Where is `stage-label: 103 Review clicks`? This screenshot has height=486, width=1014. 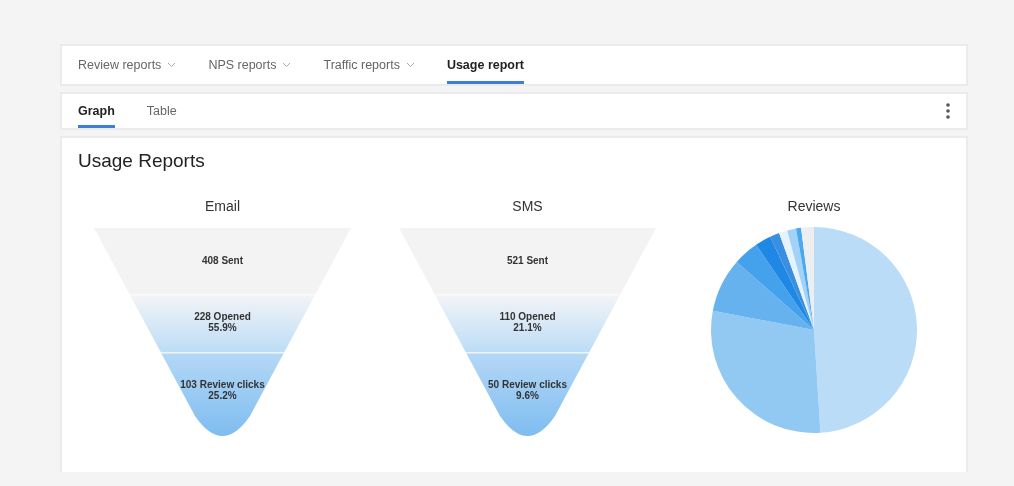
stage-label: 103 Review clicks is located at coordinates (222, 384).